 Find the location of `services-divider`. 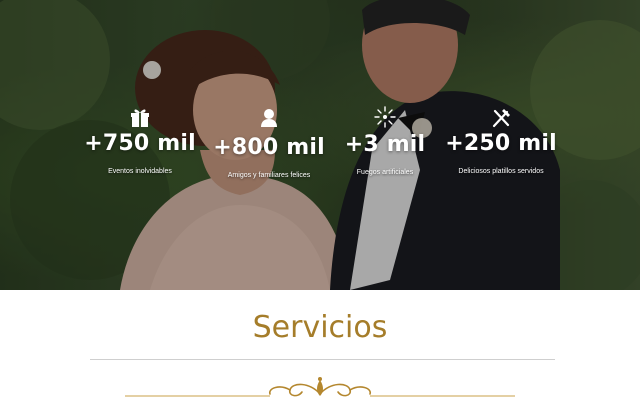

services-divider is located at coordinates (322, 359).